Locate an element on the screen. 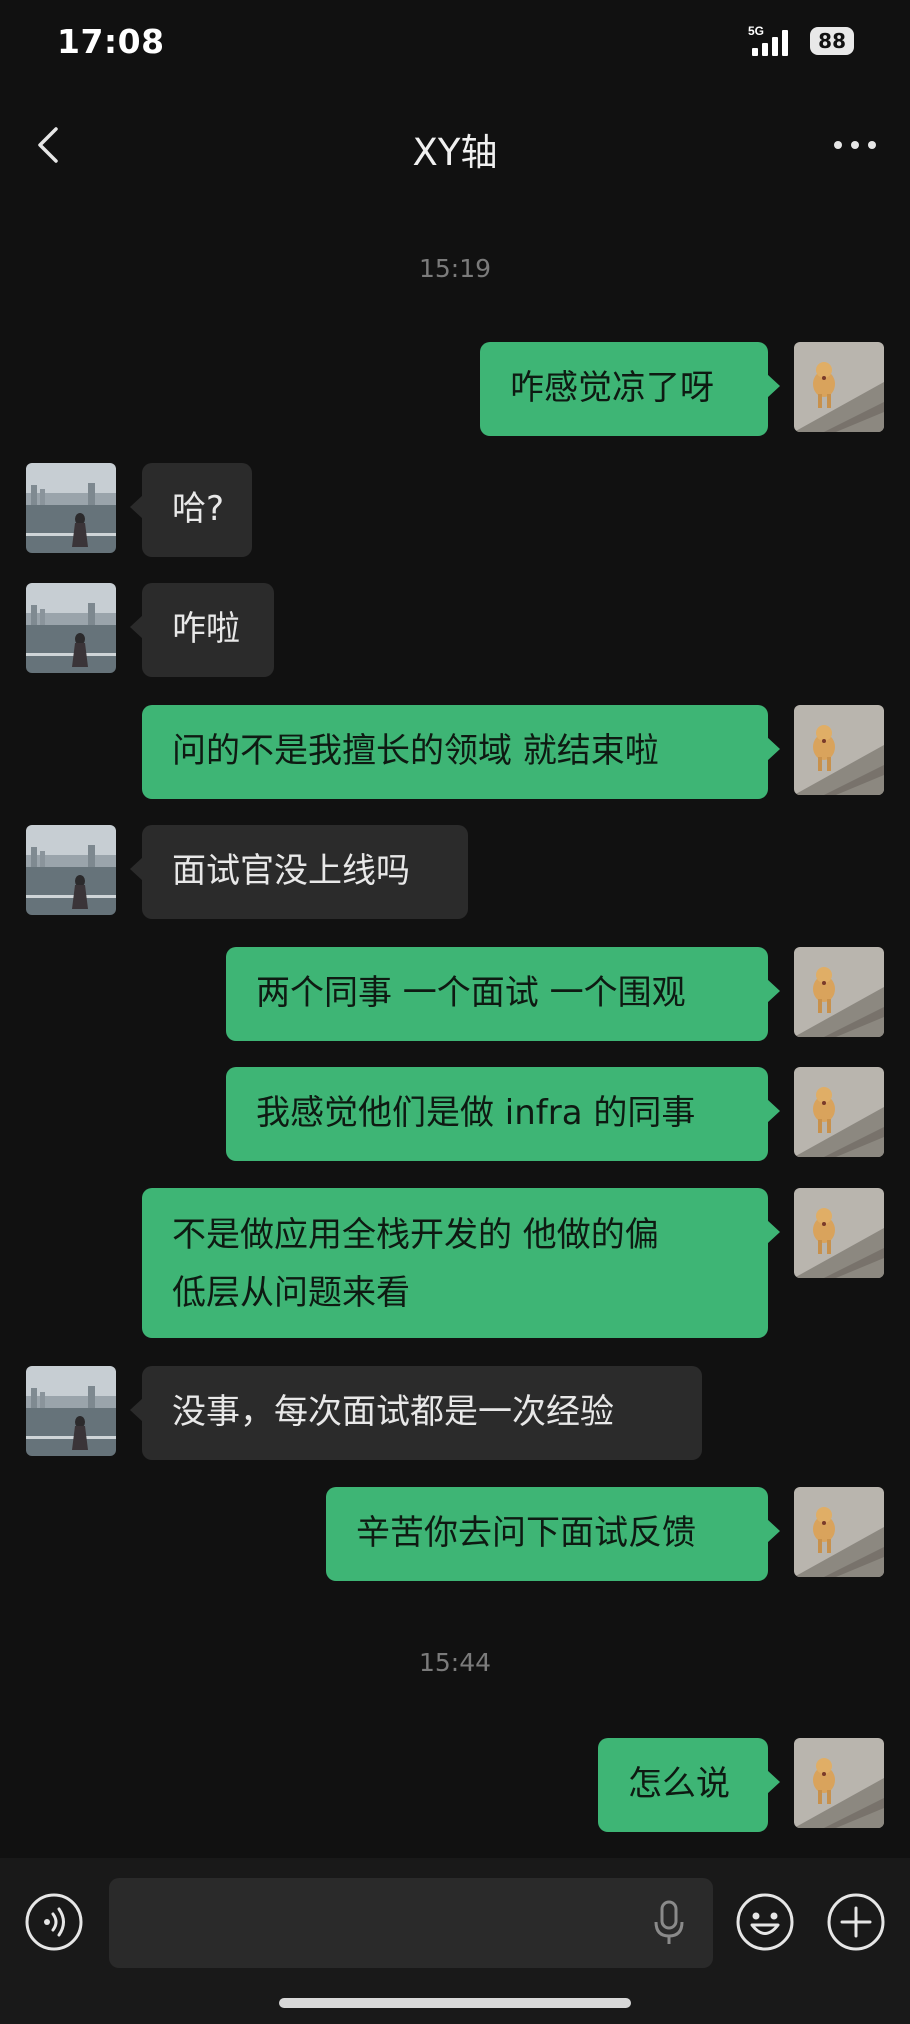  nav-bar: XY轴 is located at coordinates (455, 145).